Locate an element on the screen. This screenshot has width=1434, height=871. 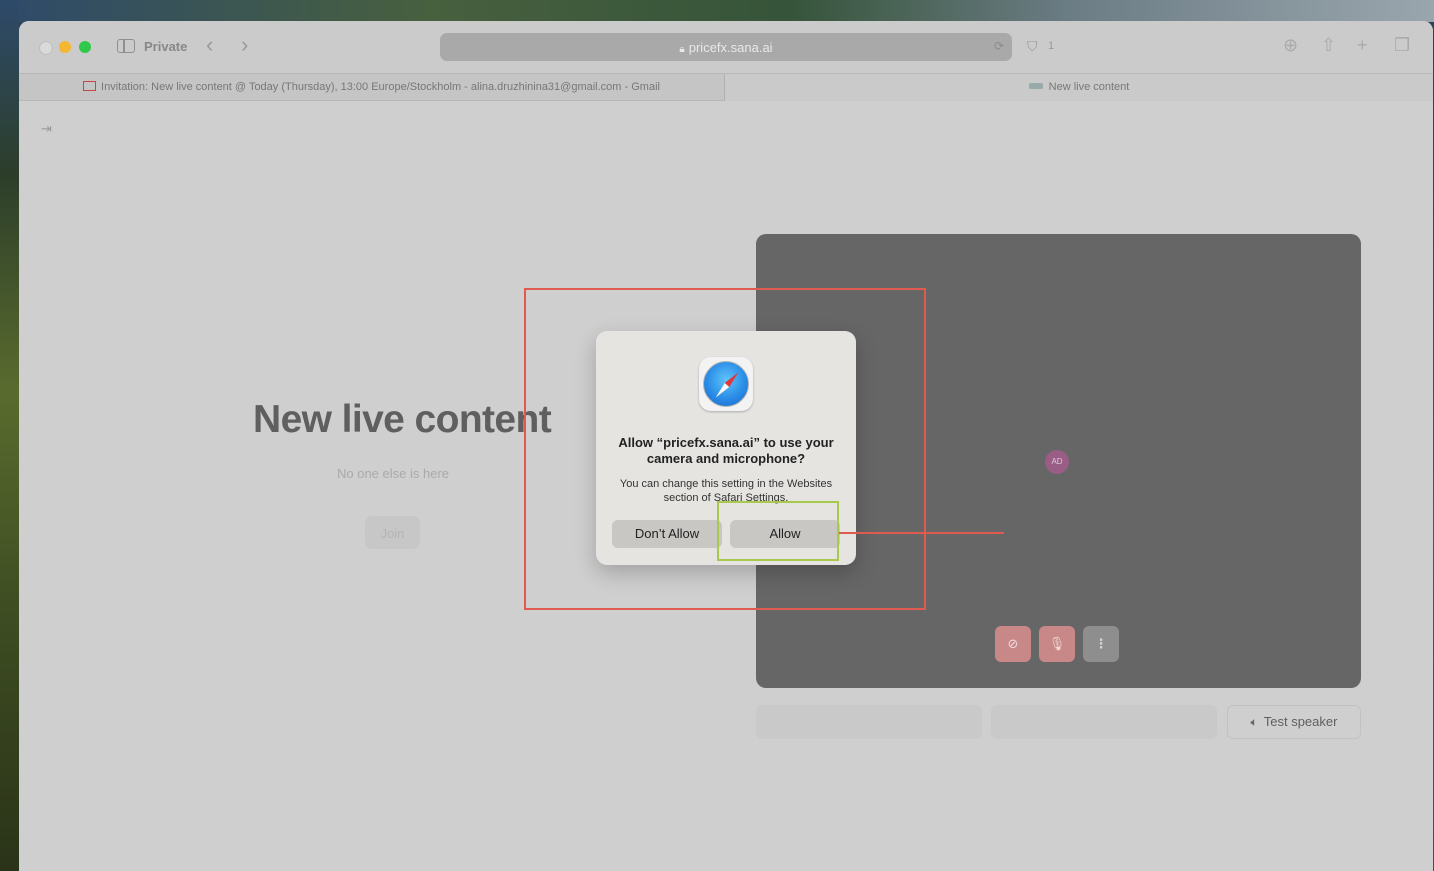
speaker-icon: 🔈︎ is located at coordinates (1254, 722).